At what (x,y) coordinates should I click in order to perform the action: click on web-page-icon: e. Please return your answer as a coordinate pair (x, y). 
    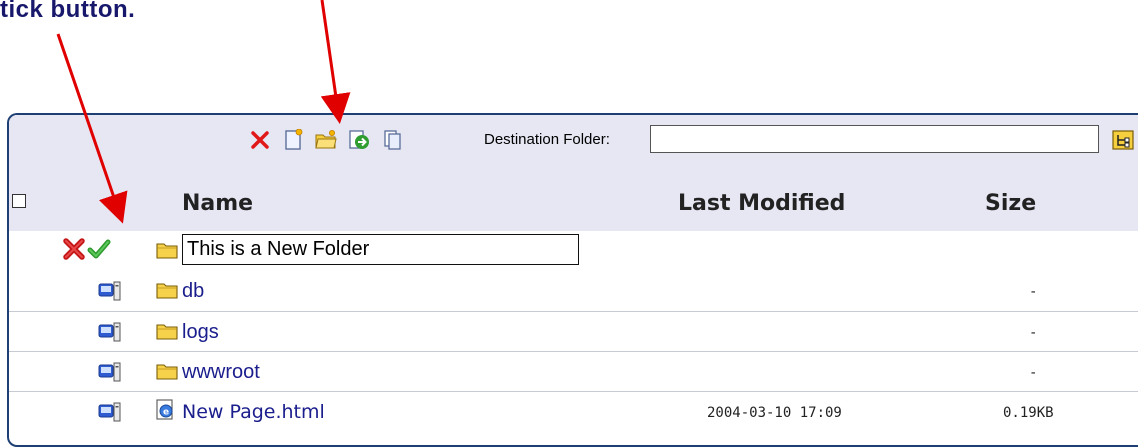
    Looking at the image, I should click on (166, 410).